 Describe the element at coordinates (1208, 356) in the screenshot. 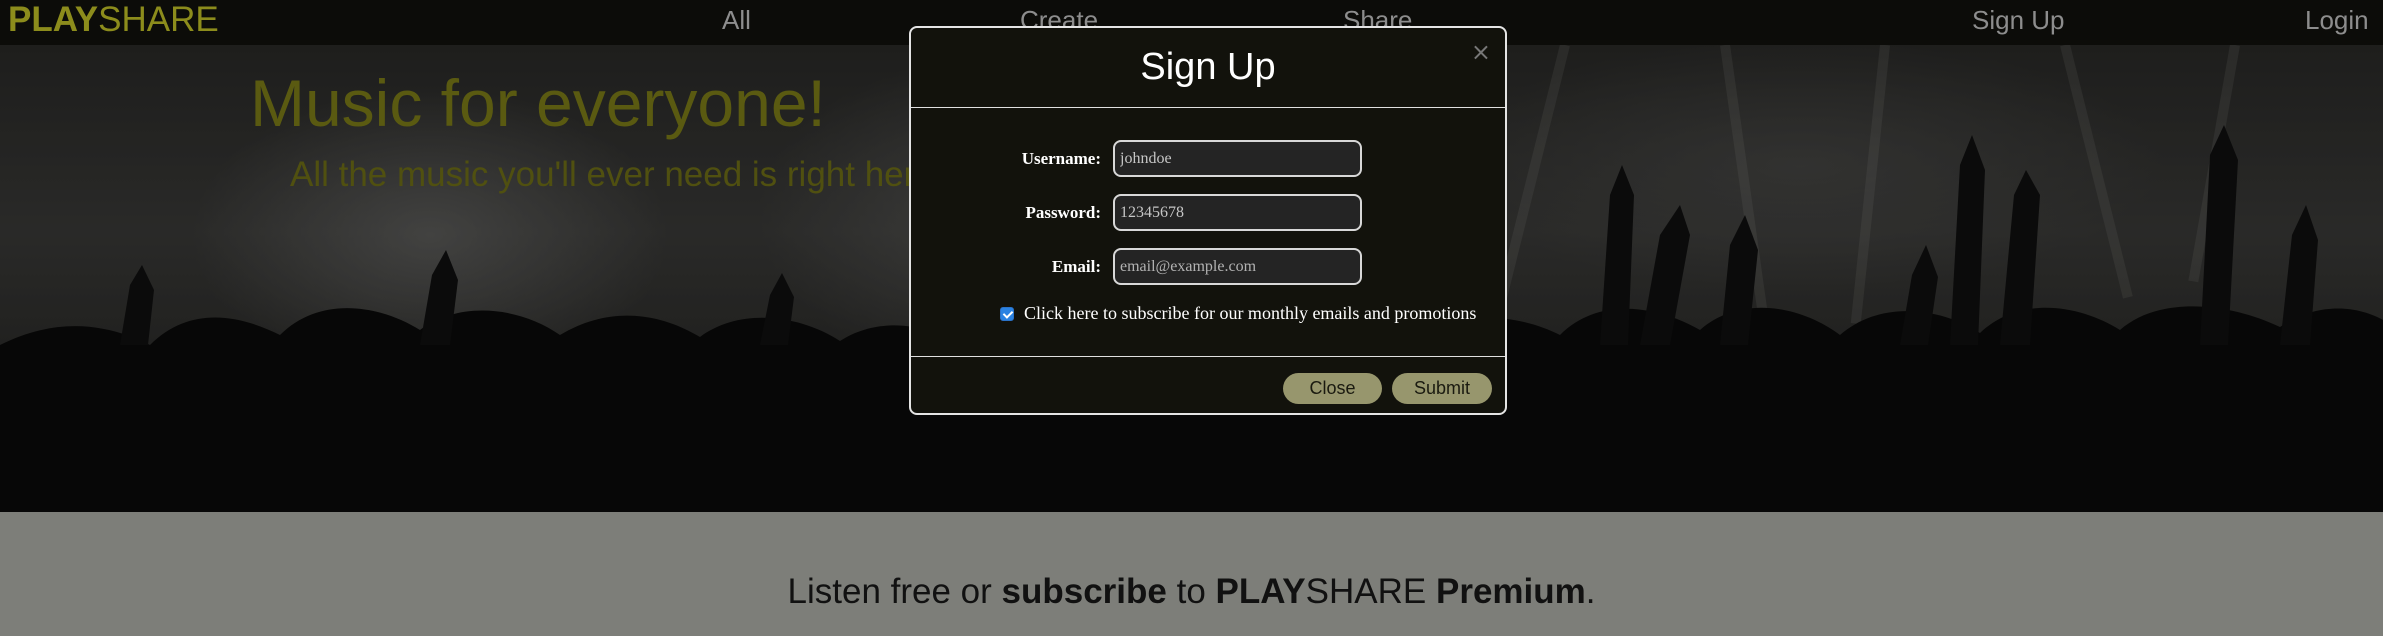

I see `modal-footer-divider` at that location.